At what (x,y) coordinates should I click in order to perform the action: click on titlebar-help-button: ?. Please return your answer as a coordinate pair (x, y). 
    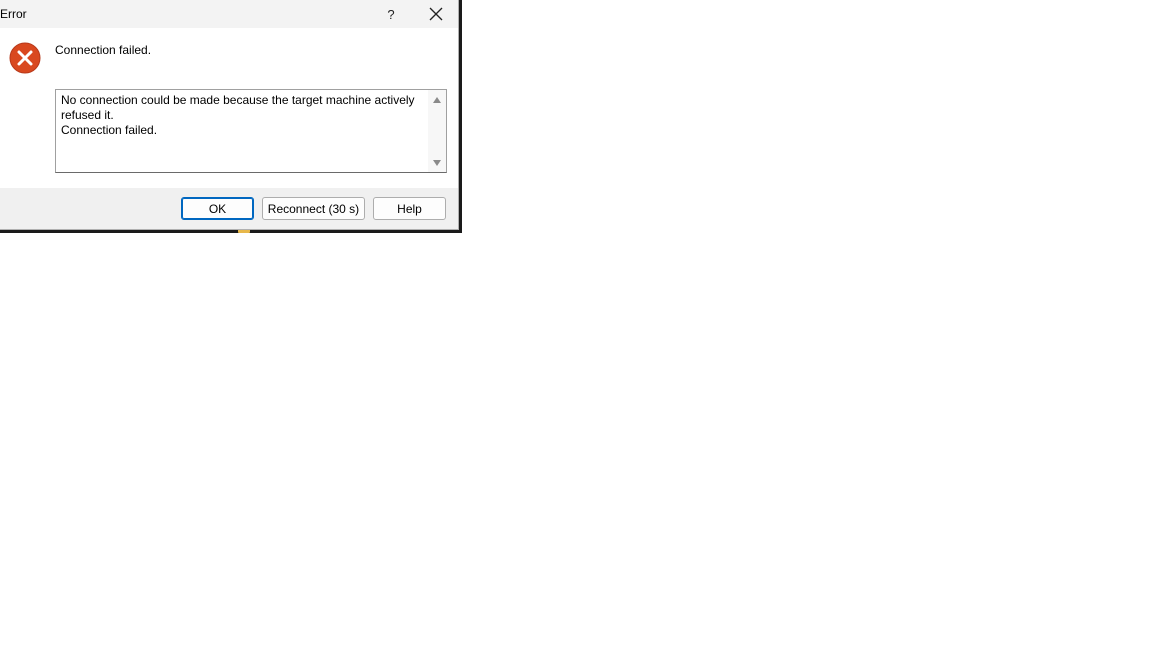
    Looking at the image, I should click on (391, 14).